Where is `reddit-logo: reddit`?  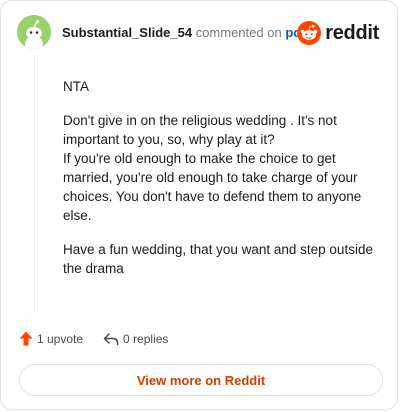 reddit-logo: reddit is located at coordinates (338, 33).